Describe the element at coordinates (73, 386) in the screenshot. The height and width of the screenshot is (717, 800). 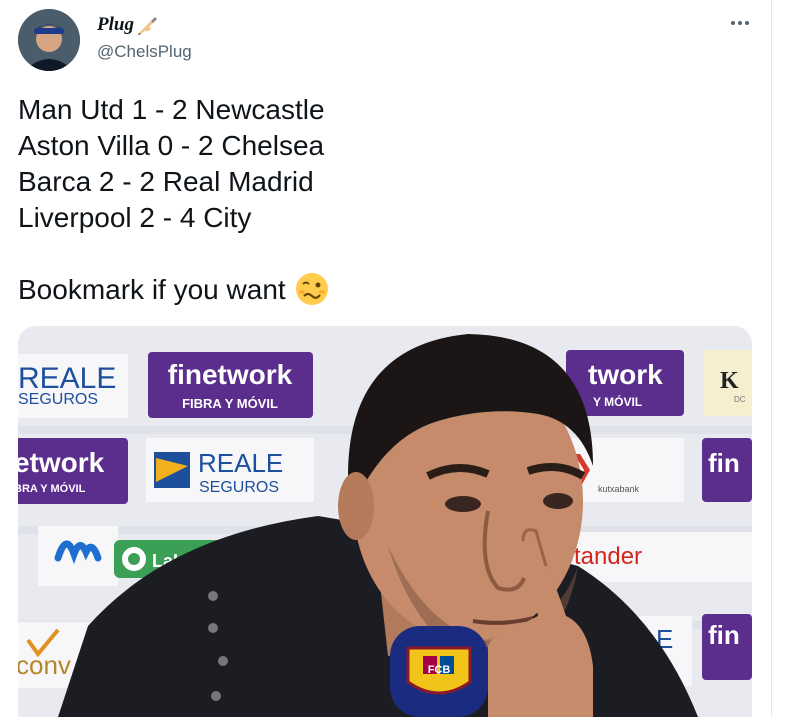
I see `sponsor-reale-top: REALE SEGUROS` at that location.